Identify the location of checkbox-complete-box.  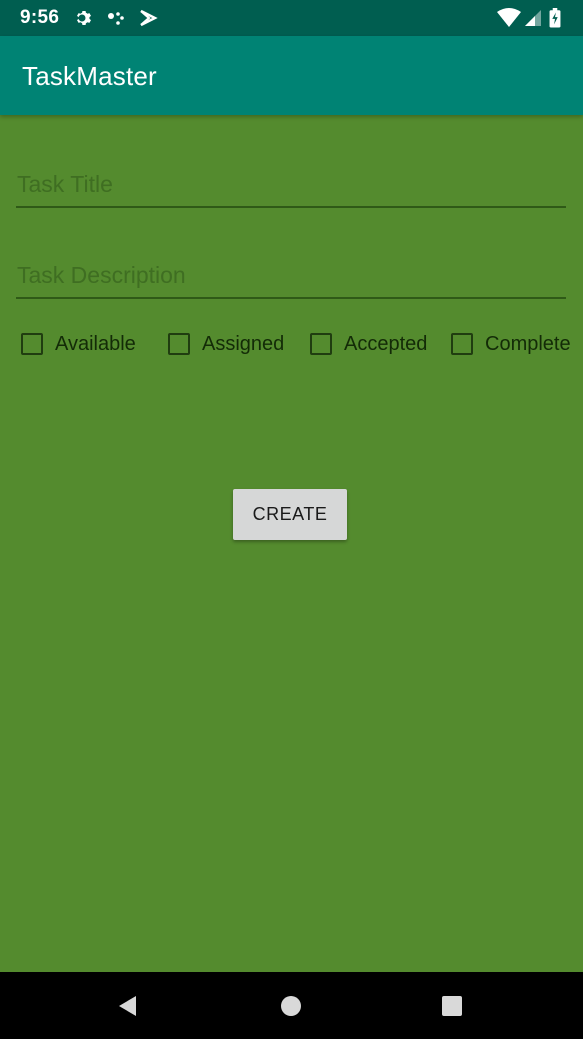
(462, 344).